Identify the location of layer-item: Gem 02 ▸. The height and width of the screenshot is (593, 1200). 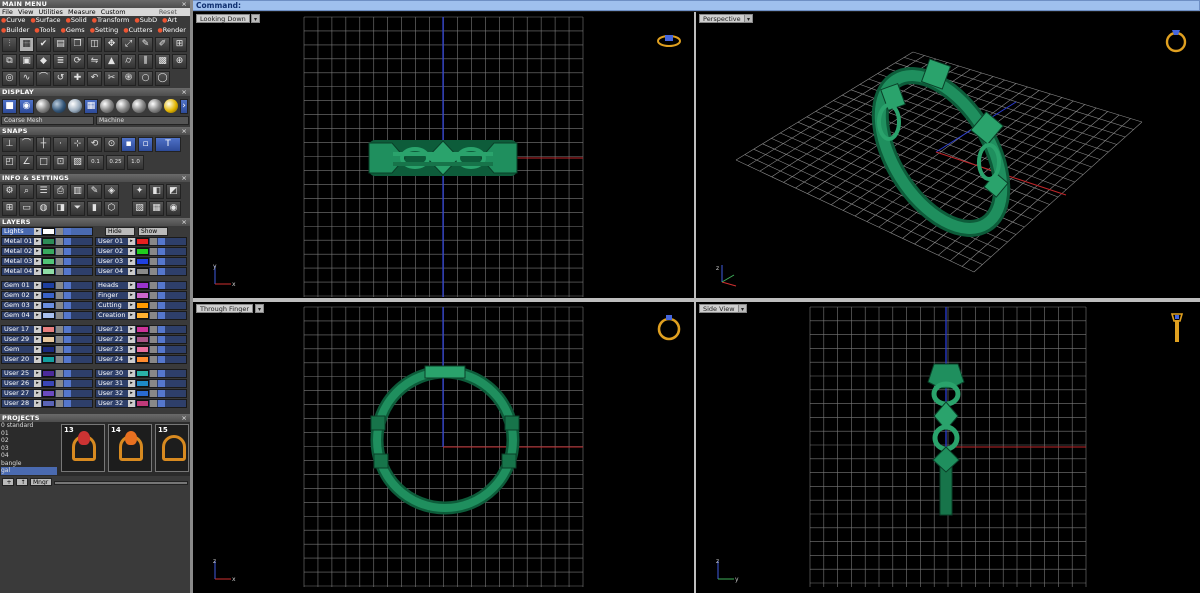
(47, 295).